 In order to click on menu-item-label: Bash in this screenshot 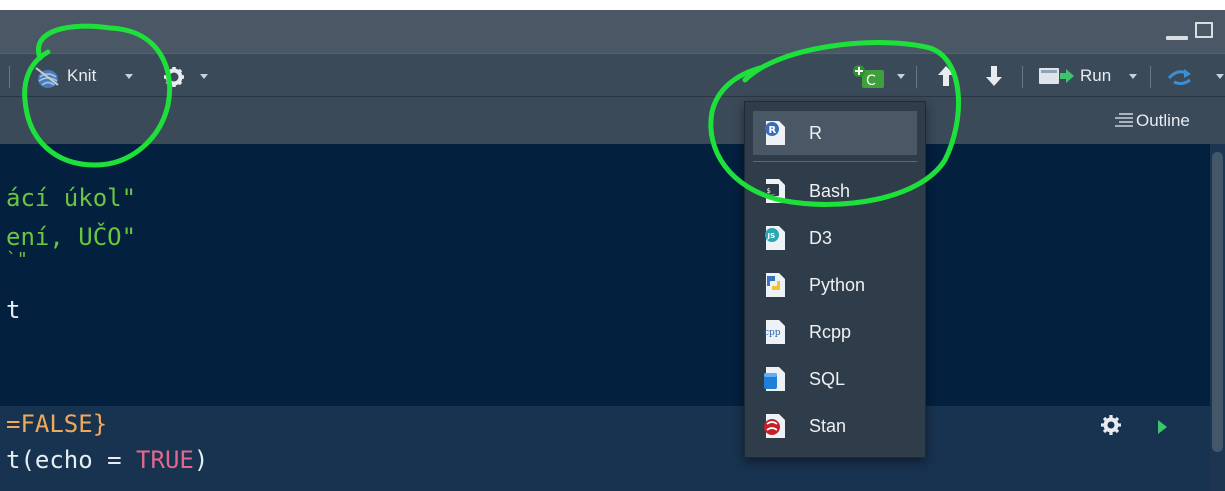, I will do `click(830, 191)`.